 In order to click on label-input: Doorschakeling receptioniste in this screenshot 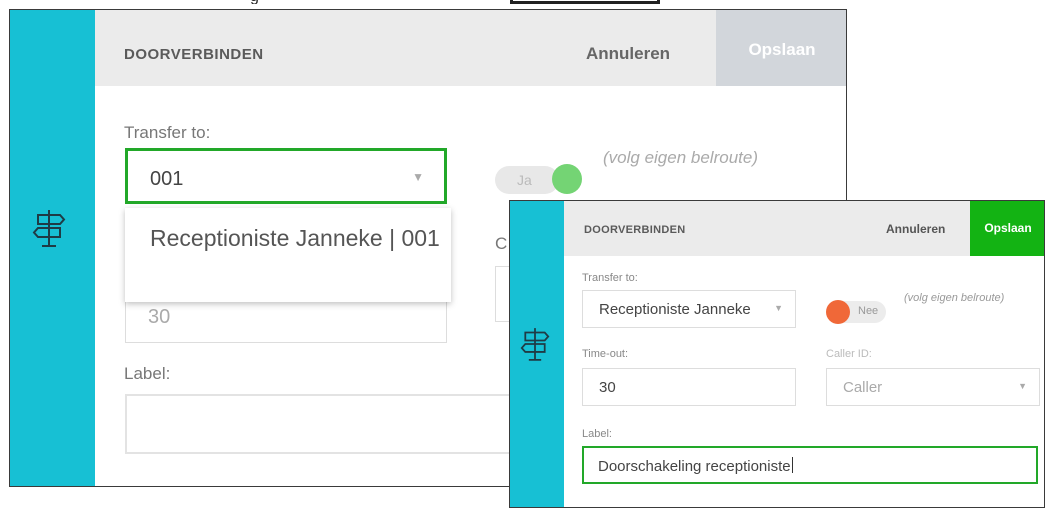, I will do `click(810, 465)`.